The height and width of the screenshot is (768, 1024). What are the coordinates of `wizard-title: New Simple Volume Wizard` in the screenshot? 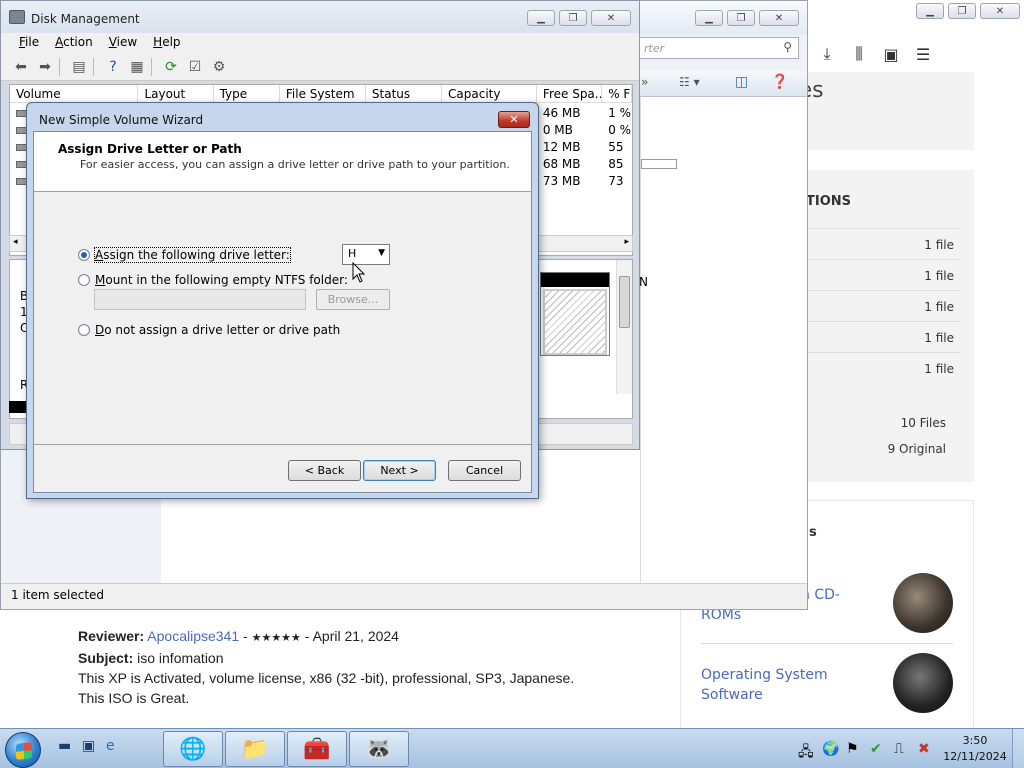 It's located at (121, 120).